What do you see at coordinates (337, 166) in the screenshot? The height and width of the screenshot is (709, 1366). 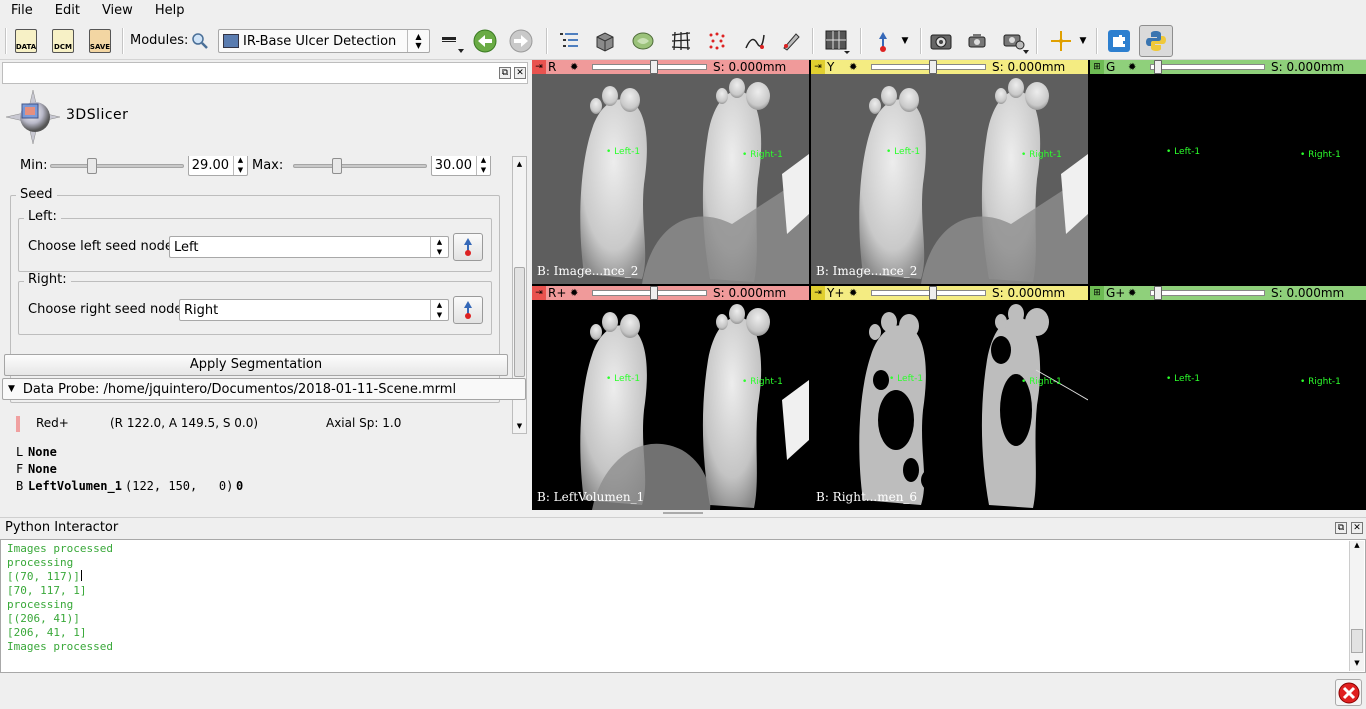 I see `max-slider-handle` at bounding box center [337, 166].